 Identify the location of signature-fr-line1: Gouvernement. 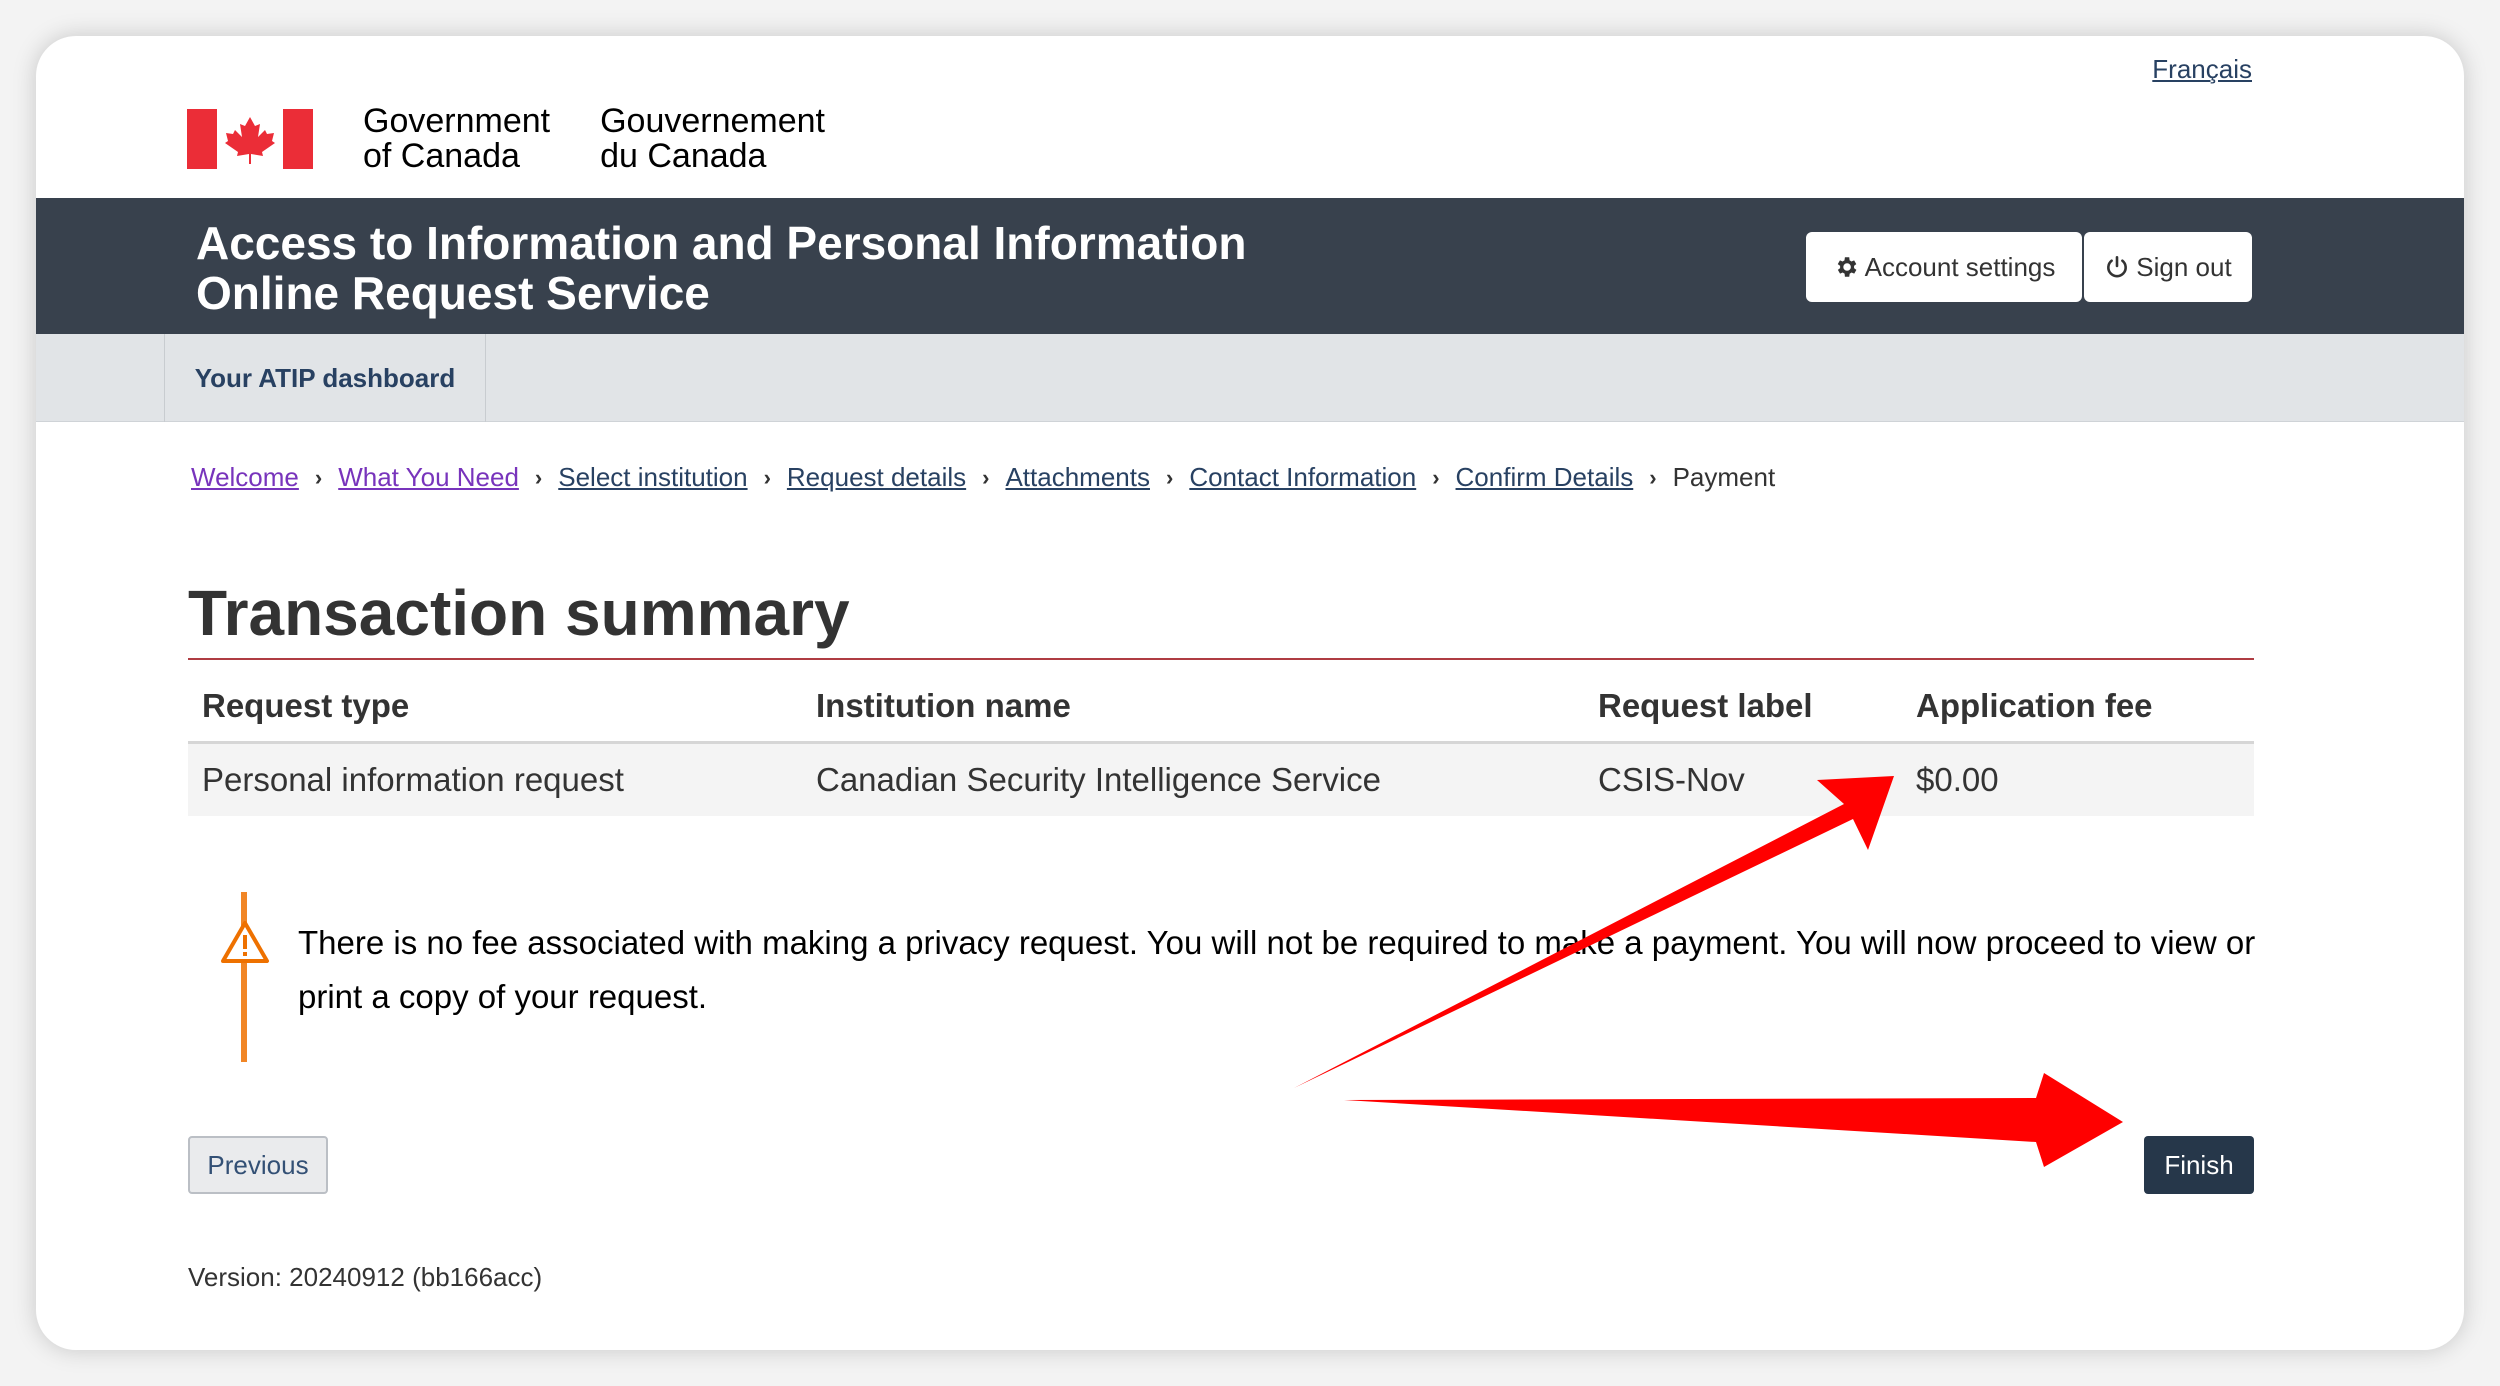
(712, 121).